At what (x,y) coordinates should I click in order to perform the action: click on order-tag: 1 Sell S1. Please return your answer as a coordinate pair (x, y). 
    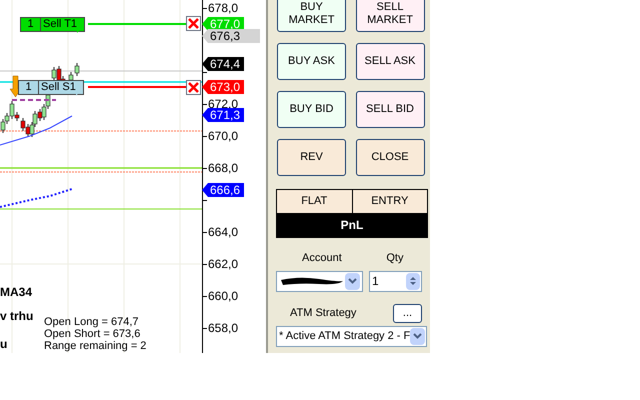
    Looking at the image, I should click on (51, 87).